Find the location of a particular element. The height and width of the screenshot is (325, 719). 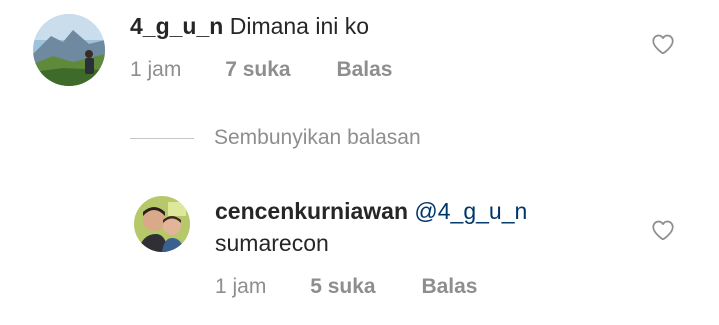

comment-meta: 1 jam 7 suka Balas is located at coordinates (261, 70).